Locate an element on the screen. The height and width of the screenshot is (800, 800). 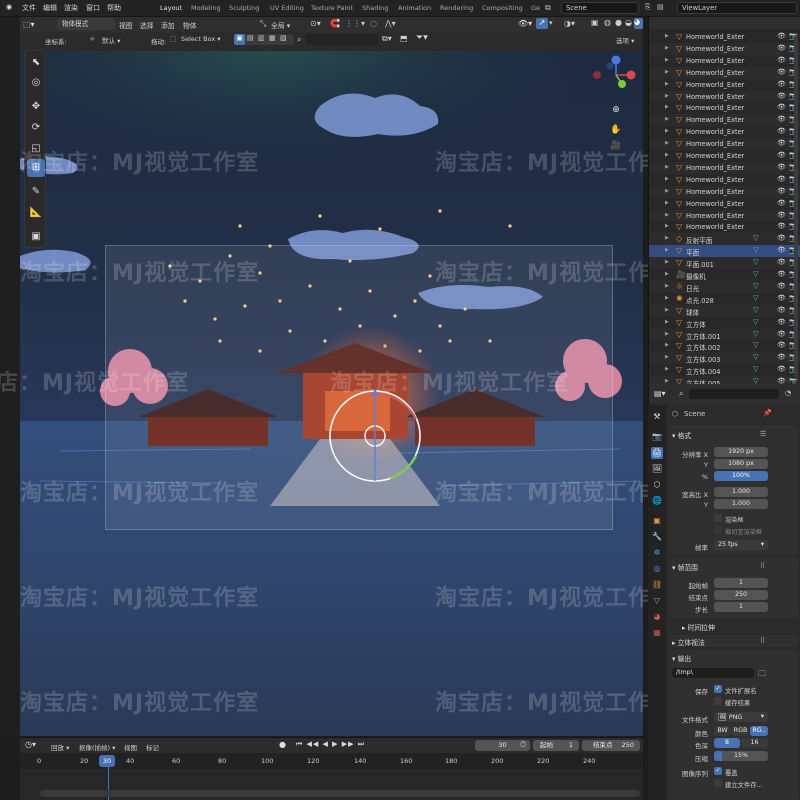
menu-file: 文件 is located at coordinates (29, 8).